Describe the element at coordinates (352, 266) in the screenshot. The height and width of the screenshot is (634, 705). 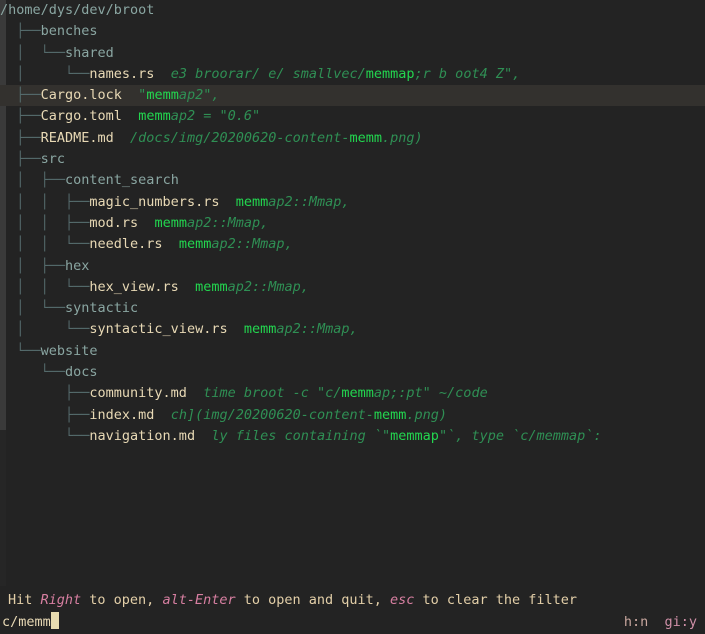
I see `tree-row: │ ├──hex` at that location.